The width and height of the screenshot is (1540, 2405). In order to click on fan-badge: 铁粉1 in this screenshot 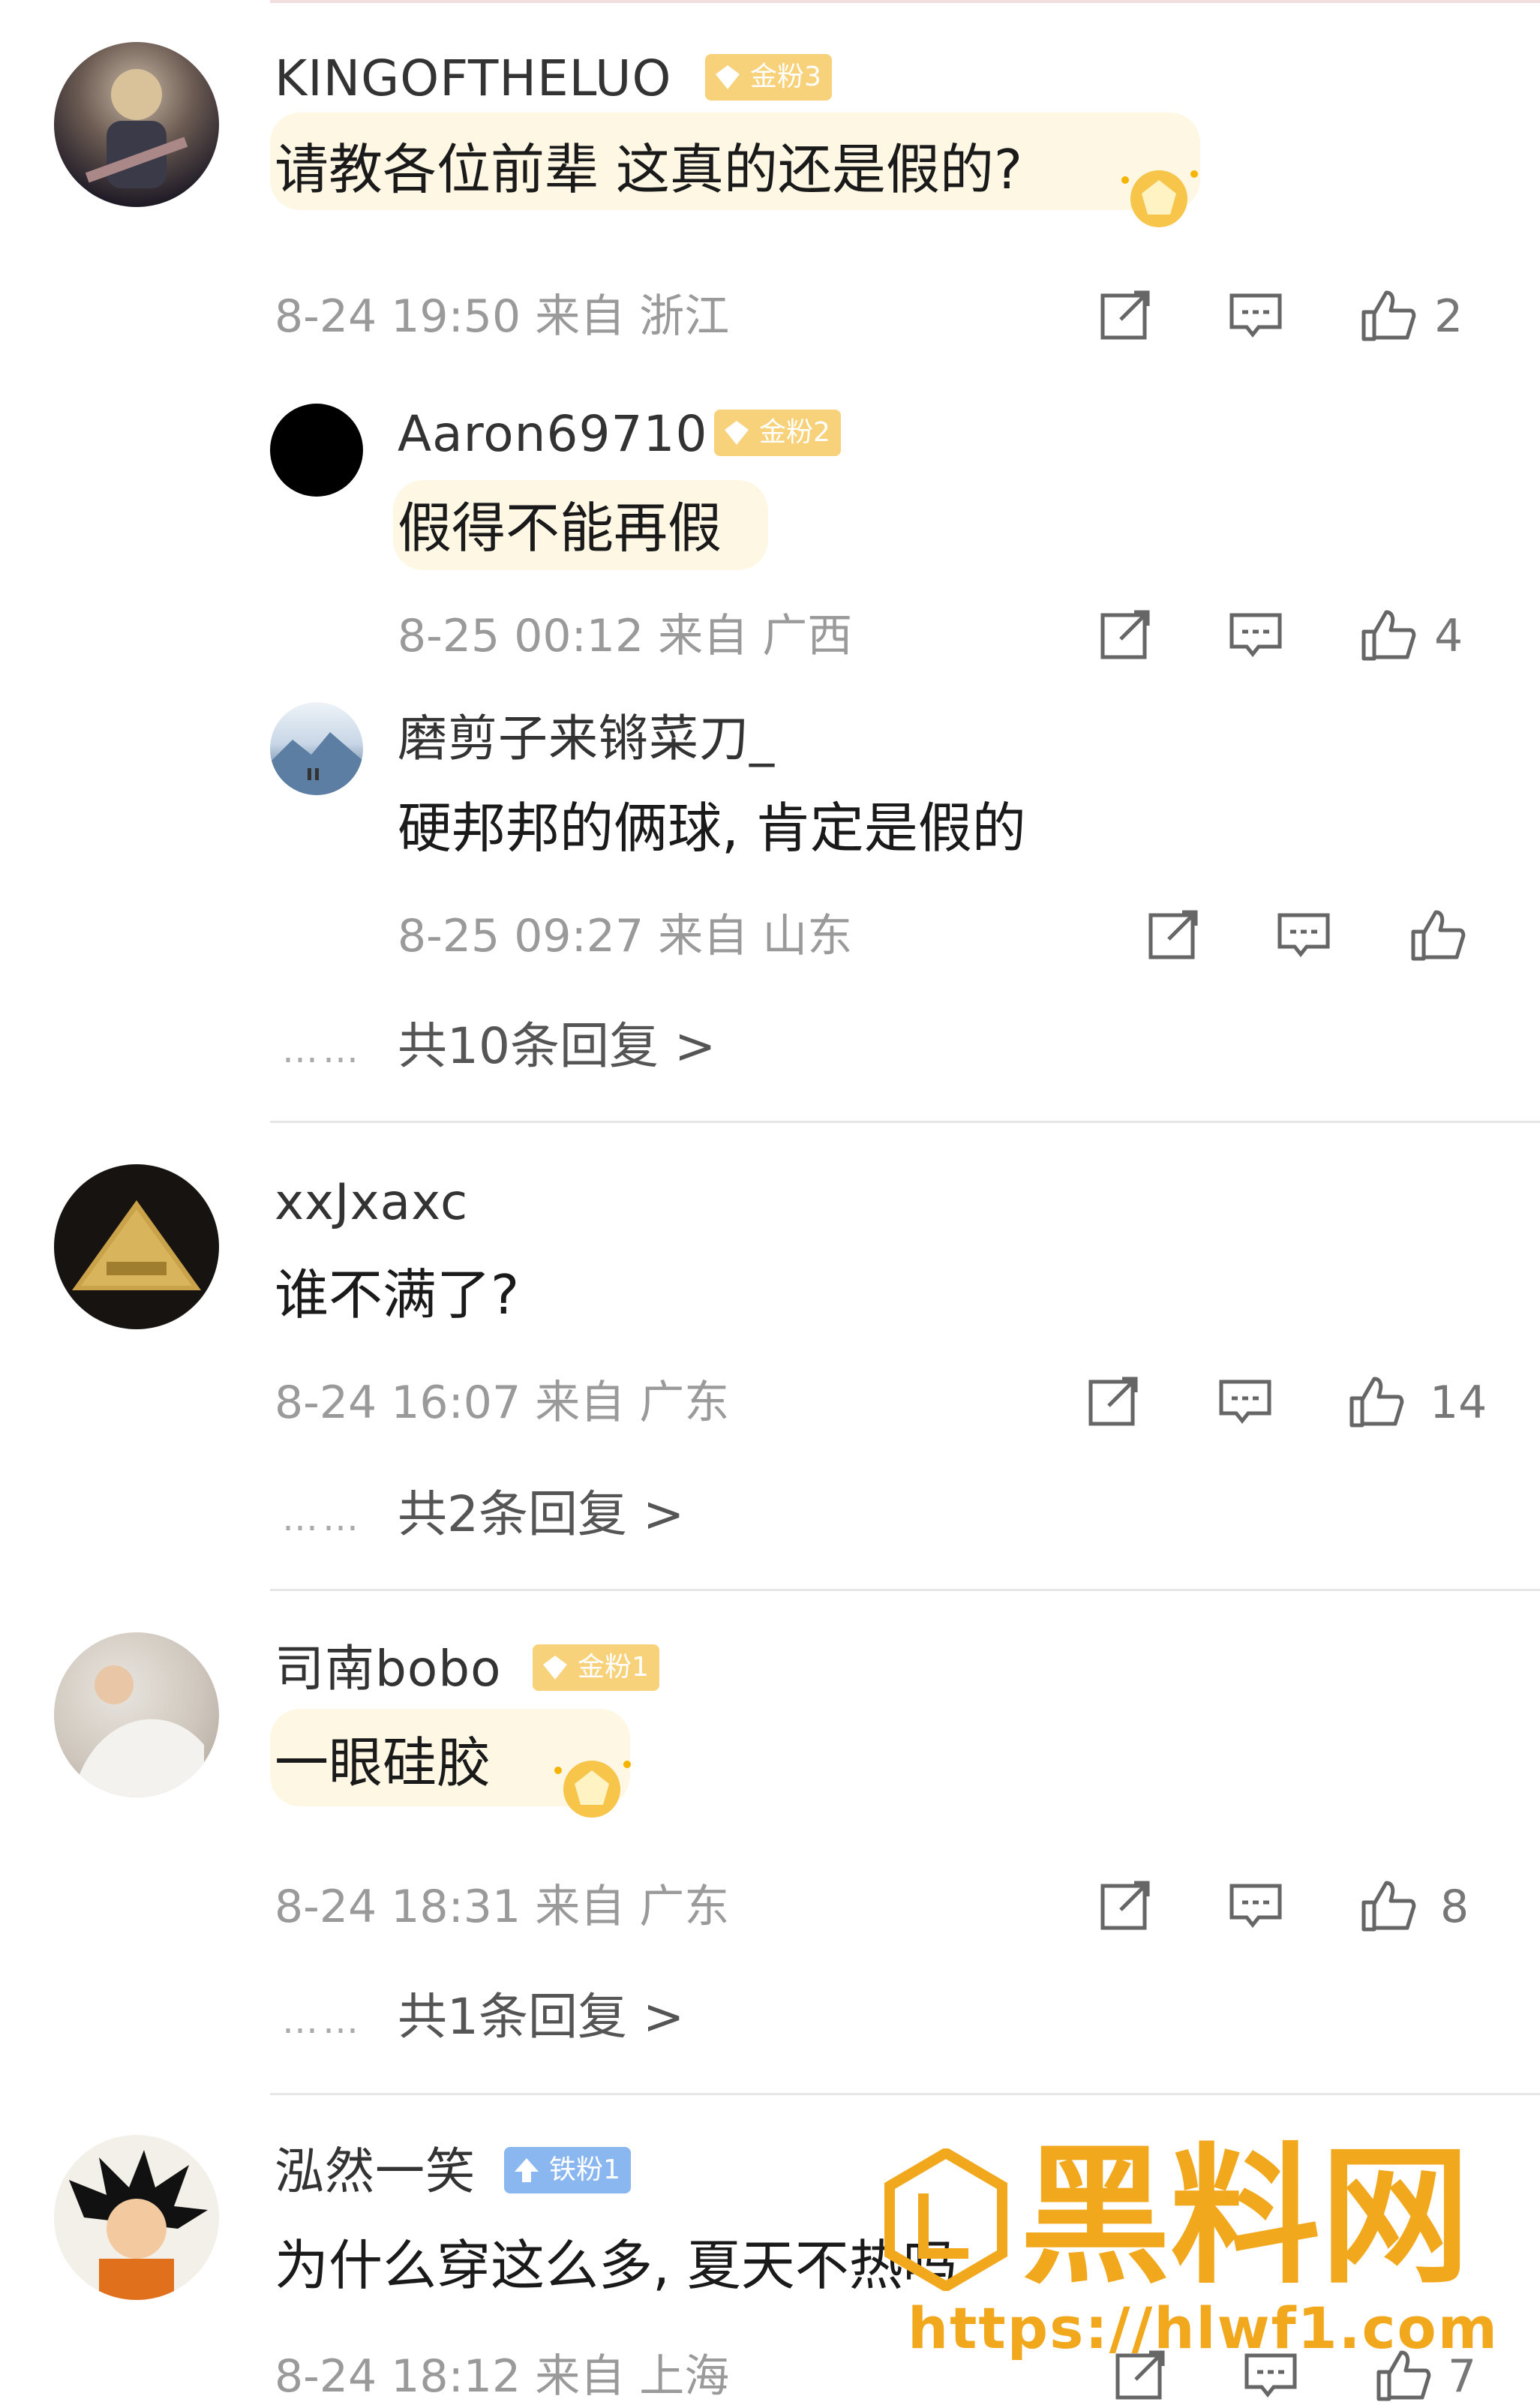, I will do `click(567, 2170)`.